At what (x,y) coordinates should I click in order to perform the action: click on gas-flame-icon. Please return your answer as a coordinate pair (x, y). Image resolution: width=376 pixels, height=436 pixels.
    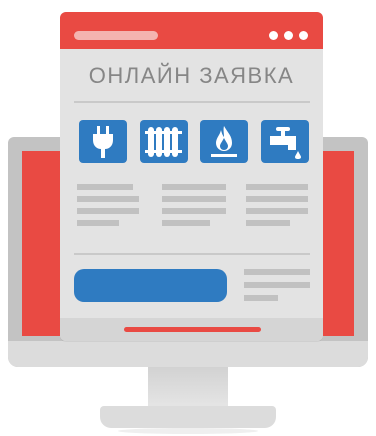
    Looking at the image, I should click on (224, 141).